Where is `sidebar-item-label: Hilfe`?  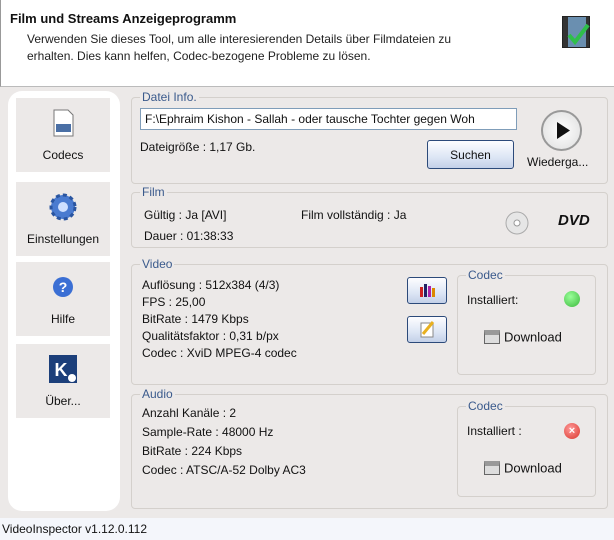
sidebar-item-label: Hilfe is located at coordinates (62, 319).